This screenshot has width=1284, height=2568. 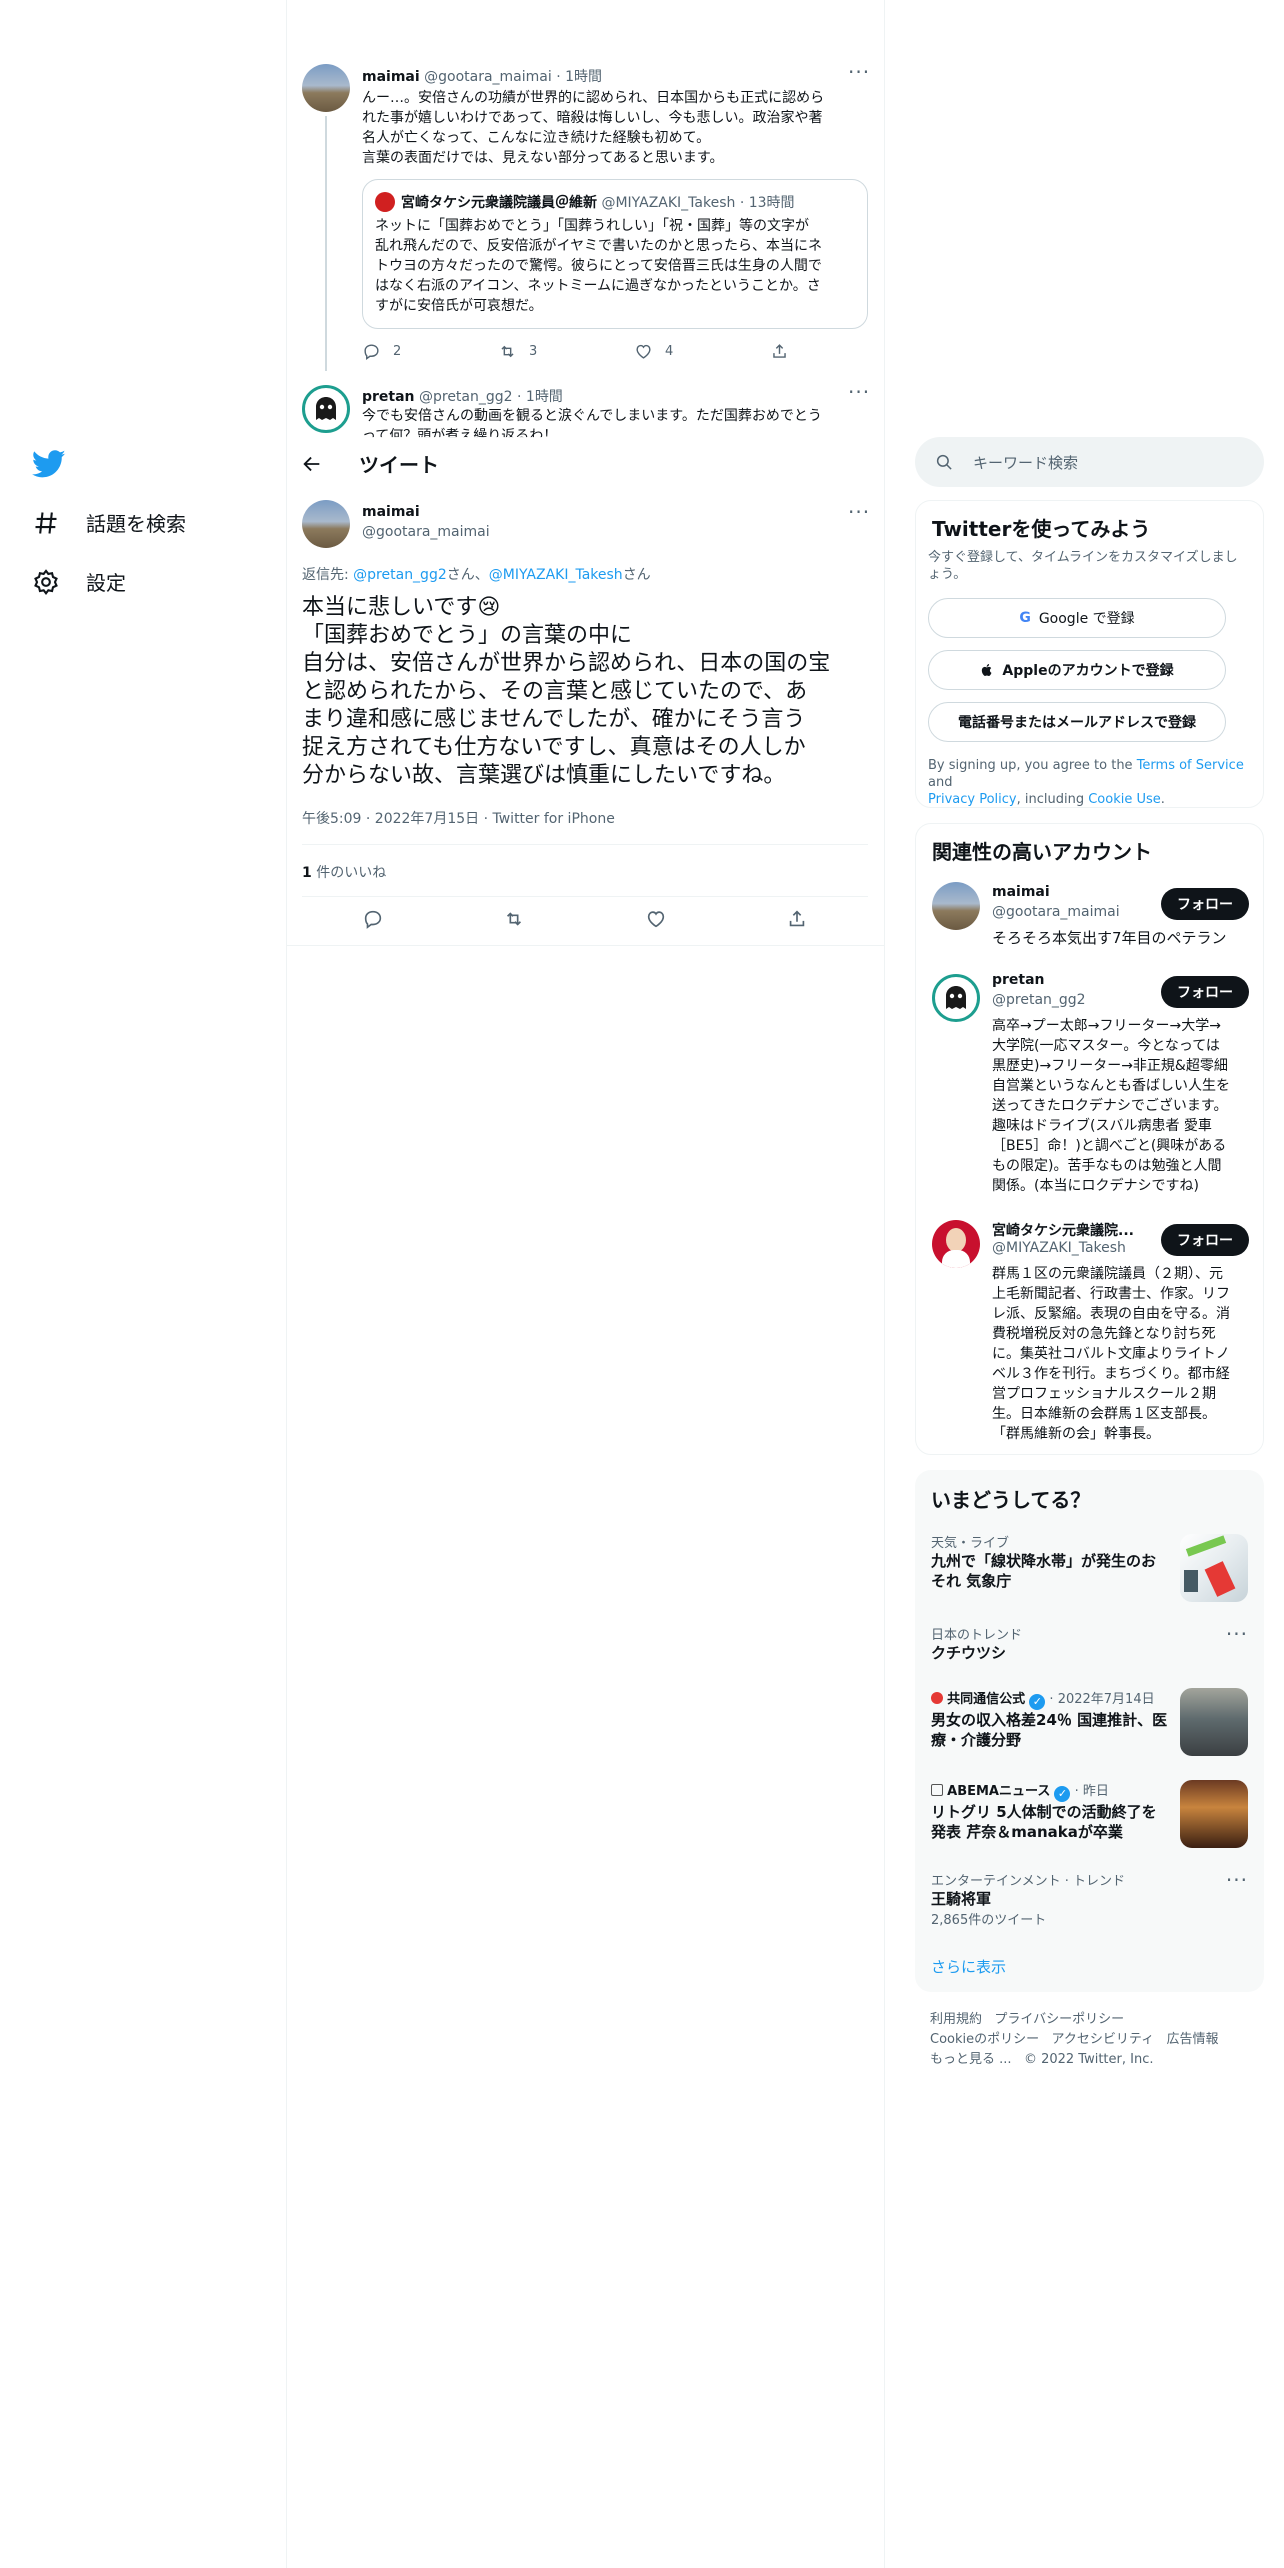 I want to click on retweet-icon, so click(x=514, y=919).